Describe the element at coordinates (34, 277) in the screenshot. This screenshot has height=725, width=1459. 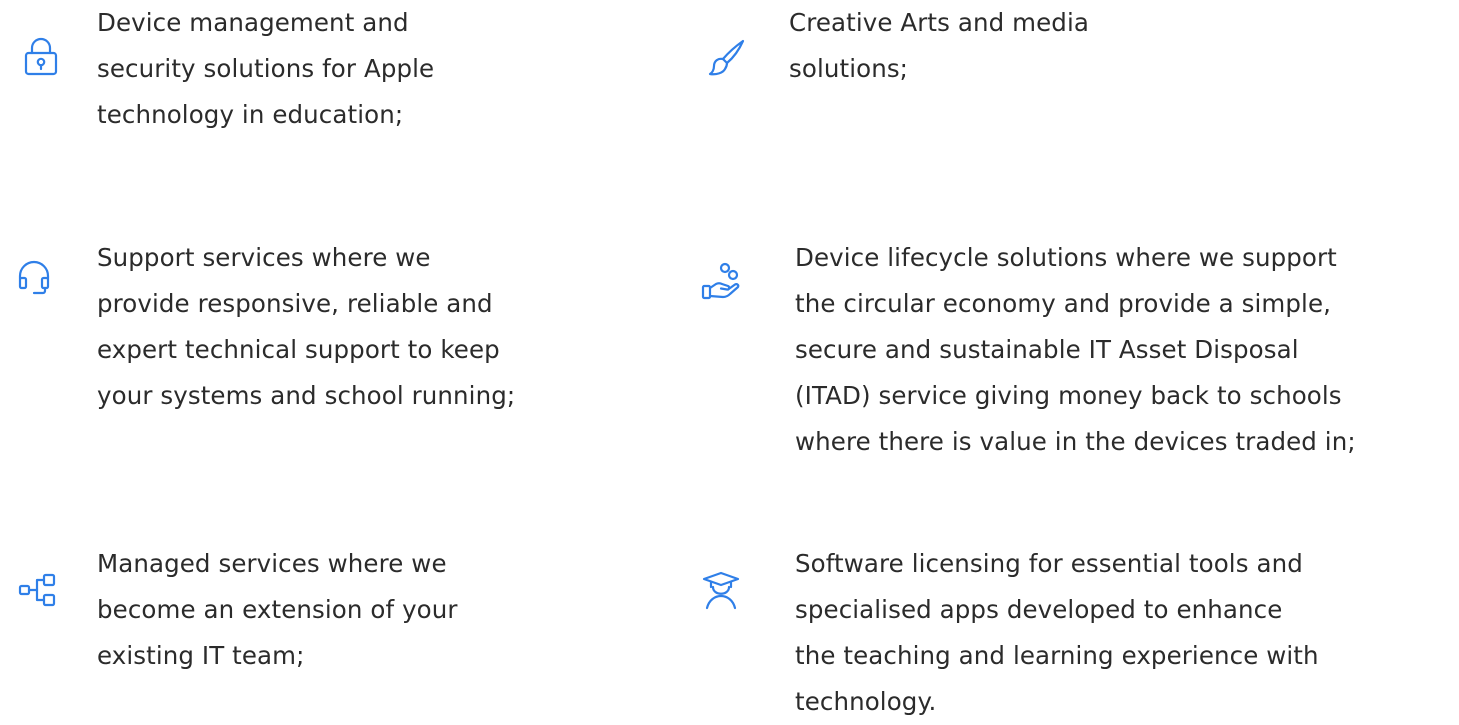
I see `headset-icon` at that location.